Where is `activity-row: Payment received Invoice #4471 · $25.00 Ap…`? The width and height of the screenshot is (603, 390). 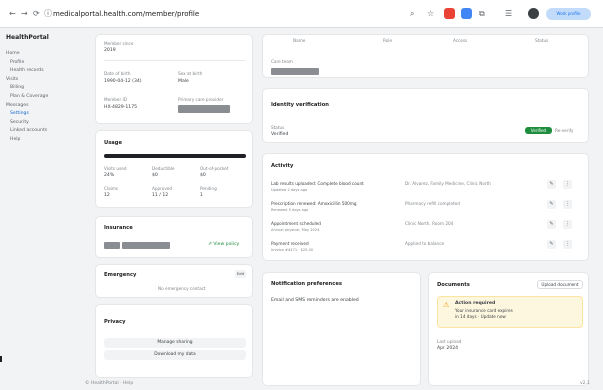
activity-row: Payment received Invoice #4471 · $25.00 Ap… is located at coordinates (425, 249).